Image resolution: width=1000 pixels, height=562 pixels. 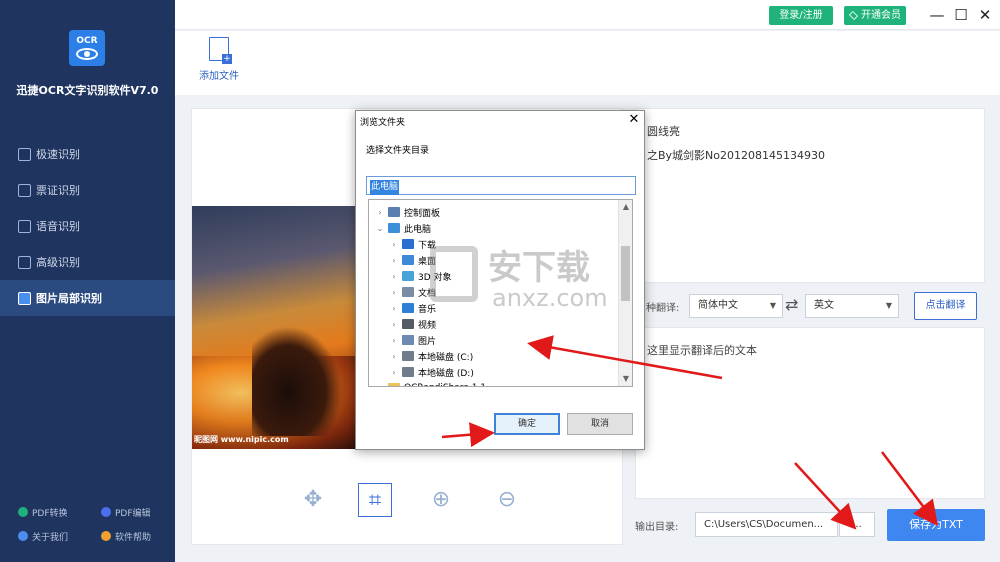 What do you see at coordinates (431, 356) in the screenshot?
I see `tree-item: › 本地磁盘 (C:)` at bounding box center [431, 356].